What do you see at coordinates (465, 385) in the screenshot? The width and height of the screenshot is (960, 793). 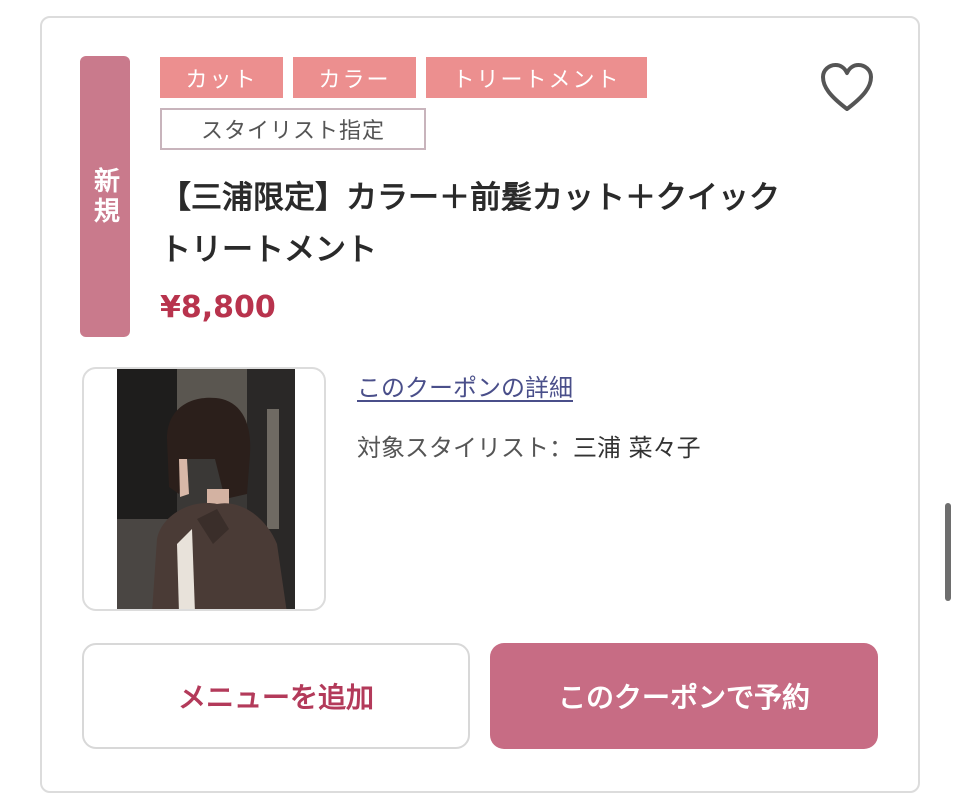 I see `coupon-detail-link: このクーポンの詳細` at bounding box center [465, 385].